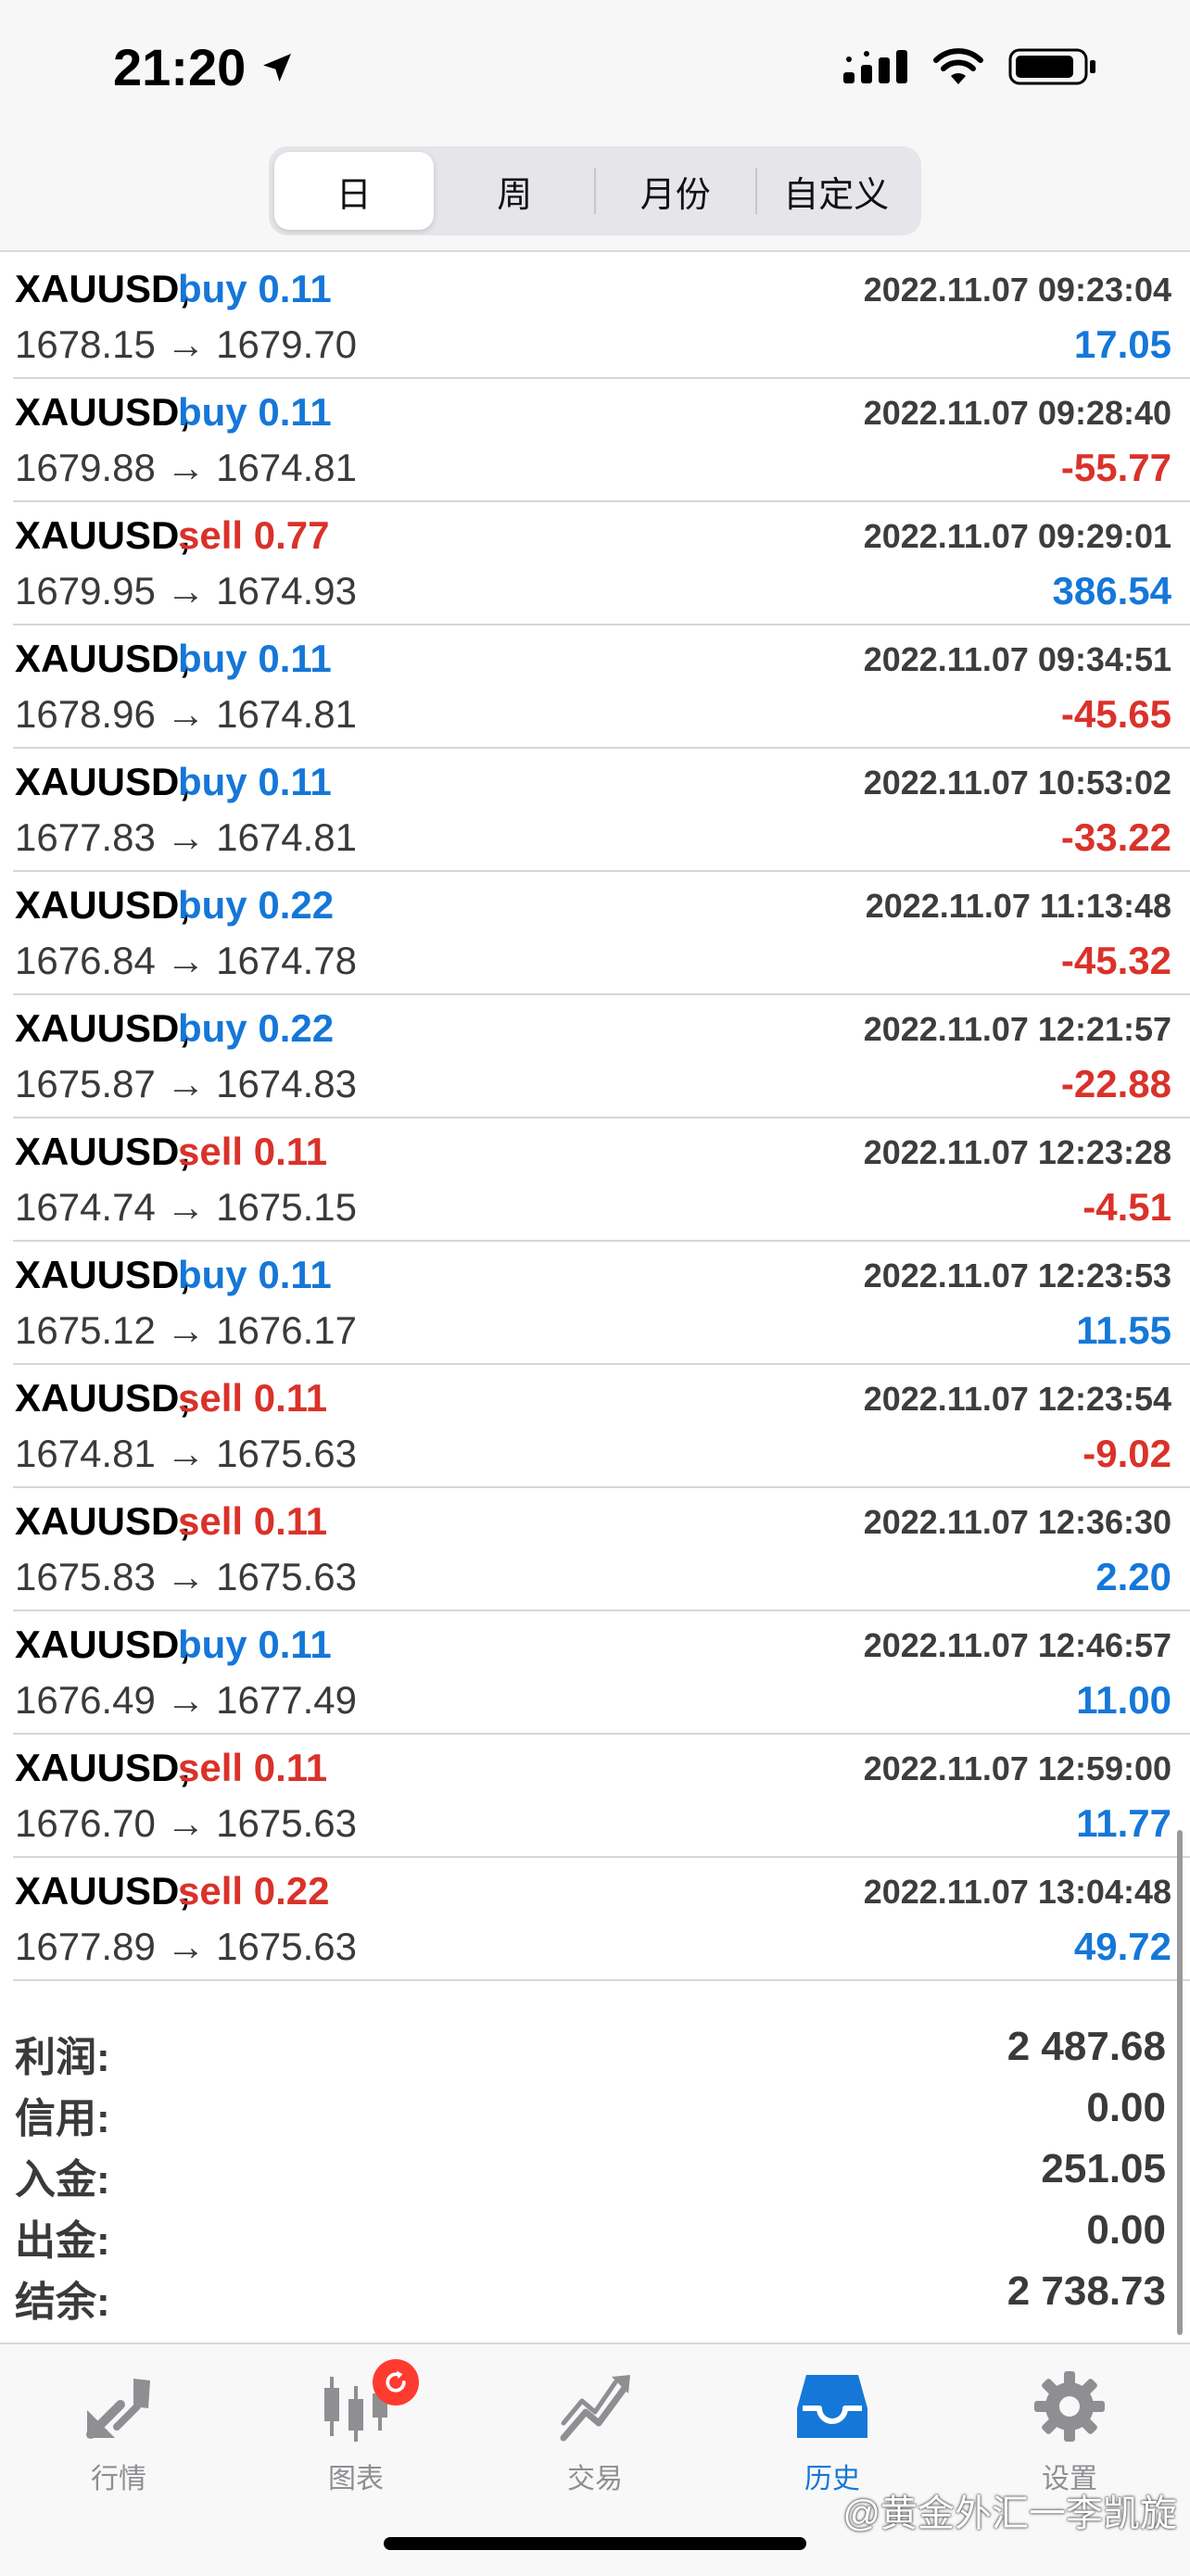 This screenshot has width=1190, height=2576. What do you see at coordinates (62, 2180) in the screenshot?
I see `summary-label: 入金:` at bounding box center [62, 2180].